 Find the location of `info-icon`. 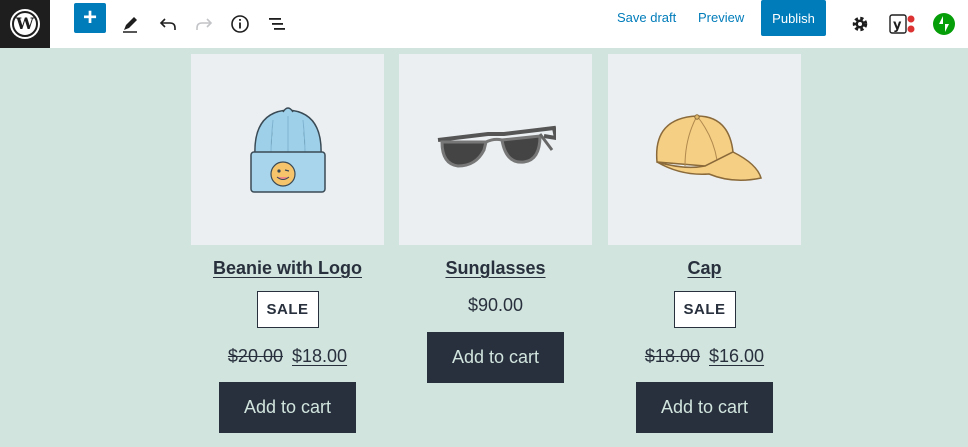

info-icon is located at coordinates (240, 24).